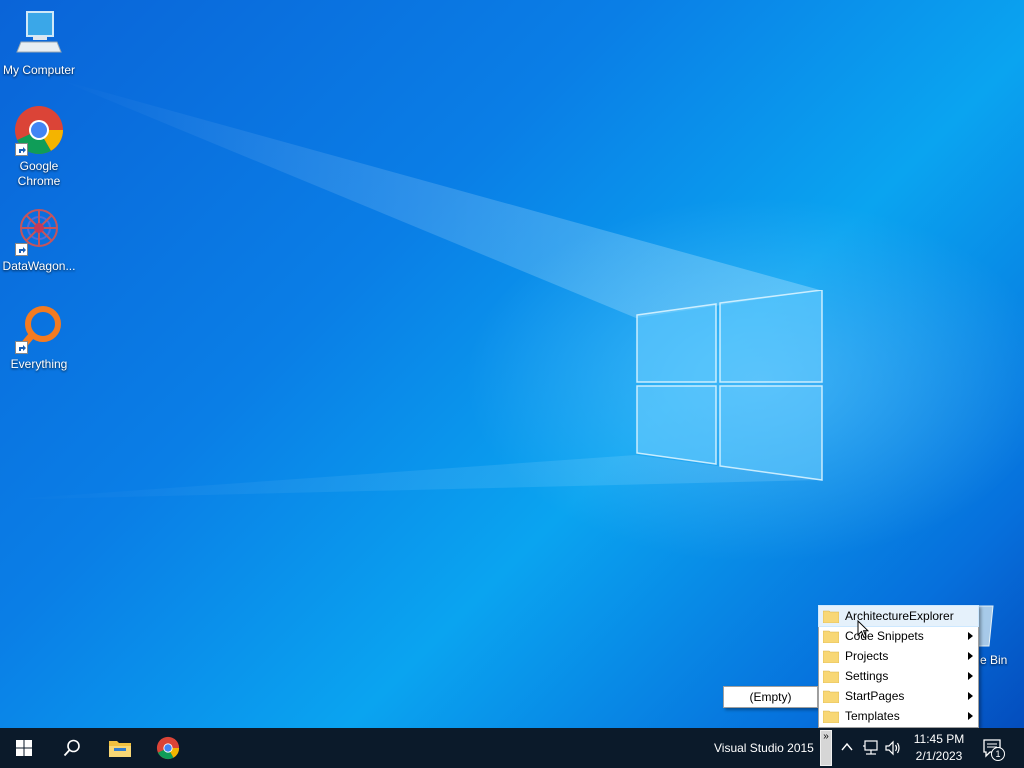 The height and width of the screenshot is (768, 1024). I want to click on clock-date: 2/1/2023, so click(939, 756).